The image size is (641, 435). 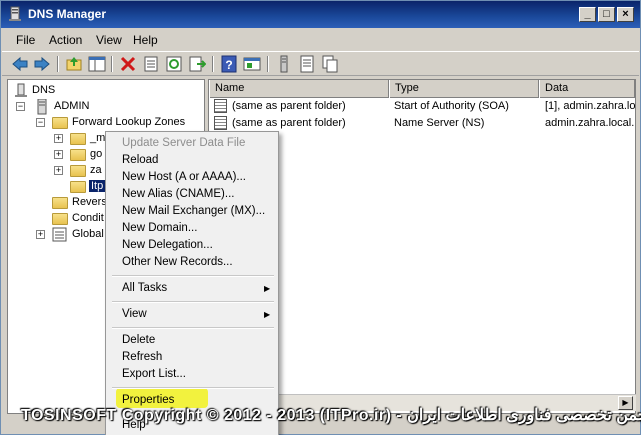 I want to click on close-button: ×, so click(x=625, y=14).